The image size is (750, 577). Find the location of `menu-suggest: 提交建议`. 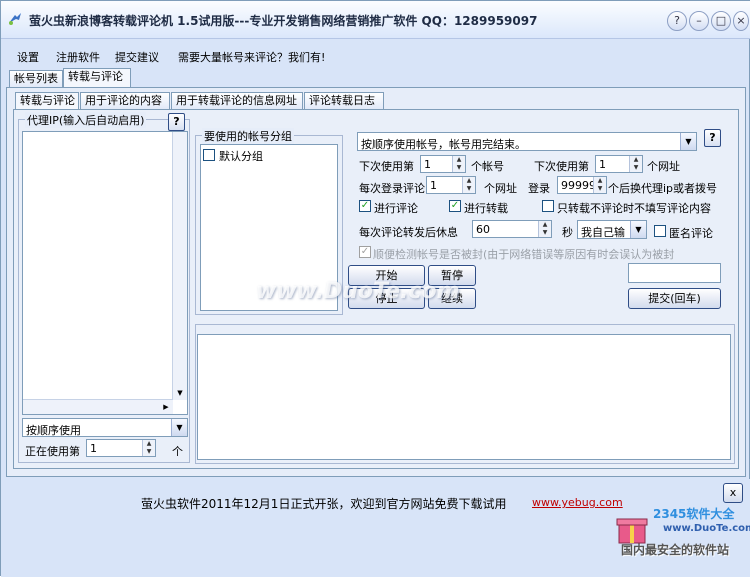

menu-suggest: 提交建议 is located at coordinates (137, 57).